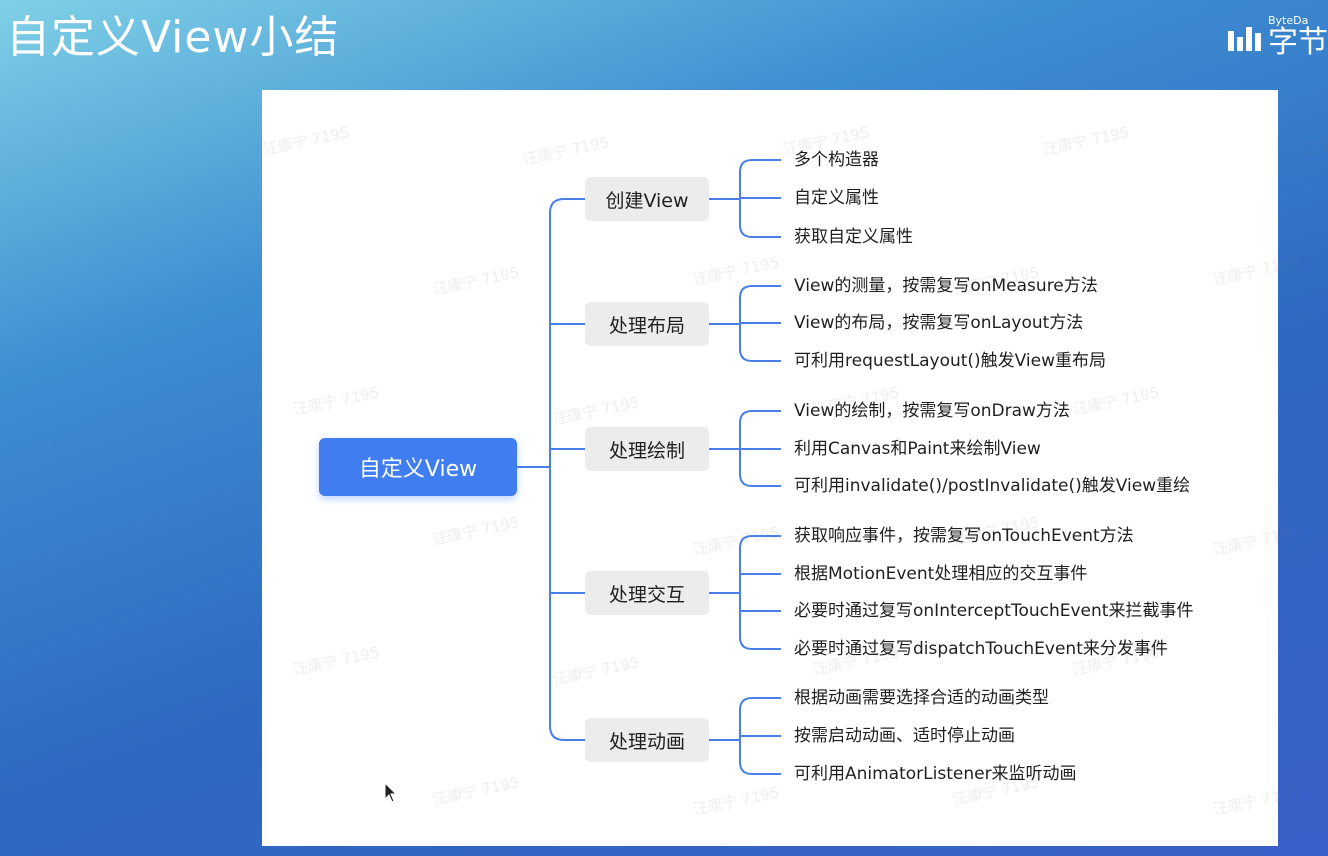  Describe the element at coordinates (418, 467) in the screenshot. I see `root-node: 自定义View` at that location.